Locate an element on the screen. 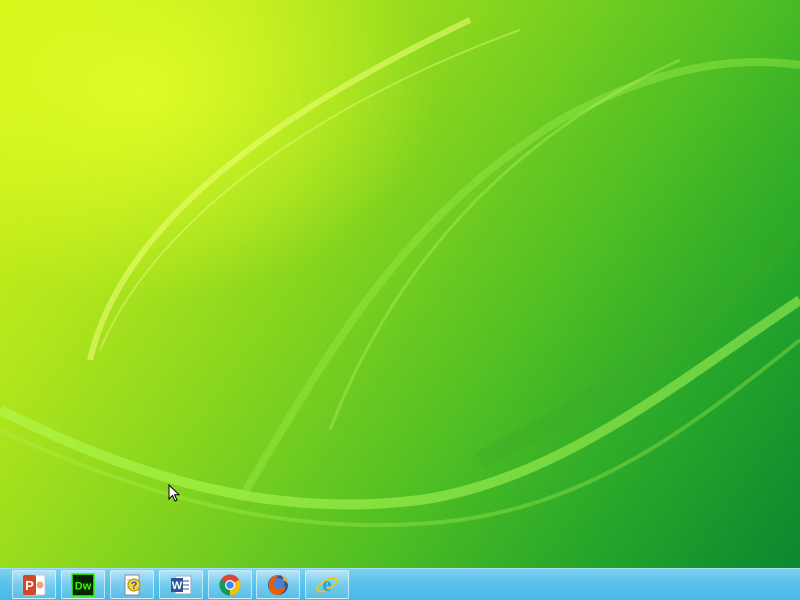 The image size is (800, 600). internet-explorer-icon: e is located at coordinates (327, 585).